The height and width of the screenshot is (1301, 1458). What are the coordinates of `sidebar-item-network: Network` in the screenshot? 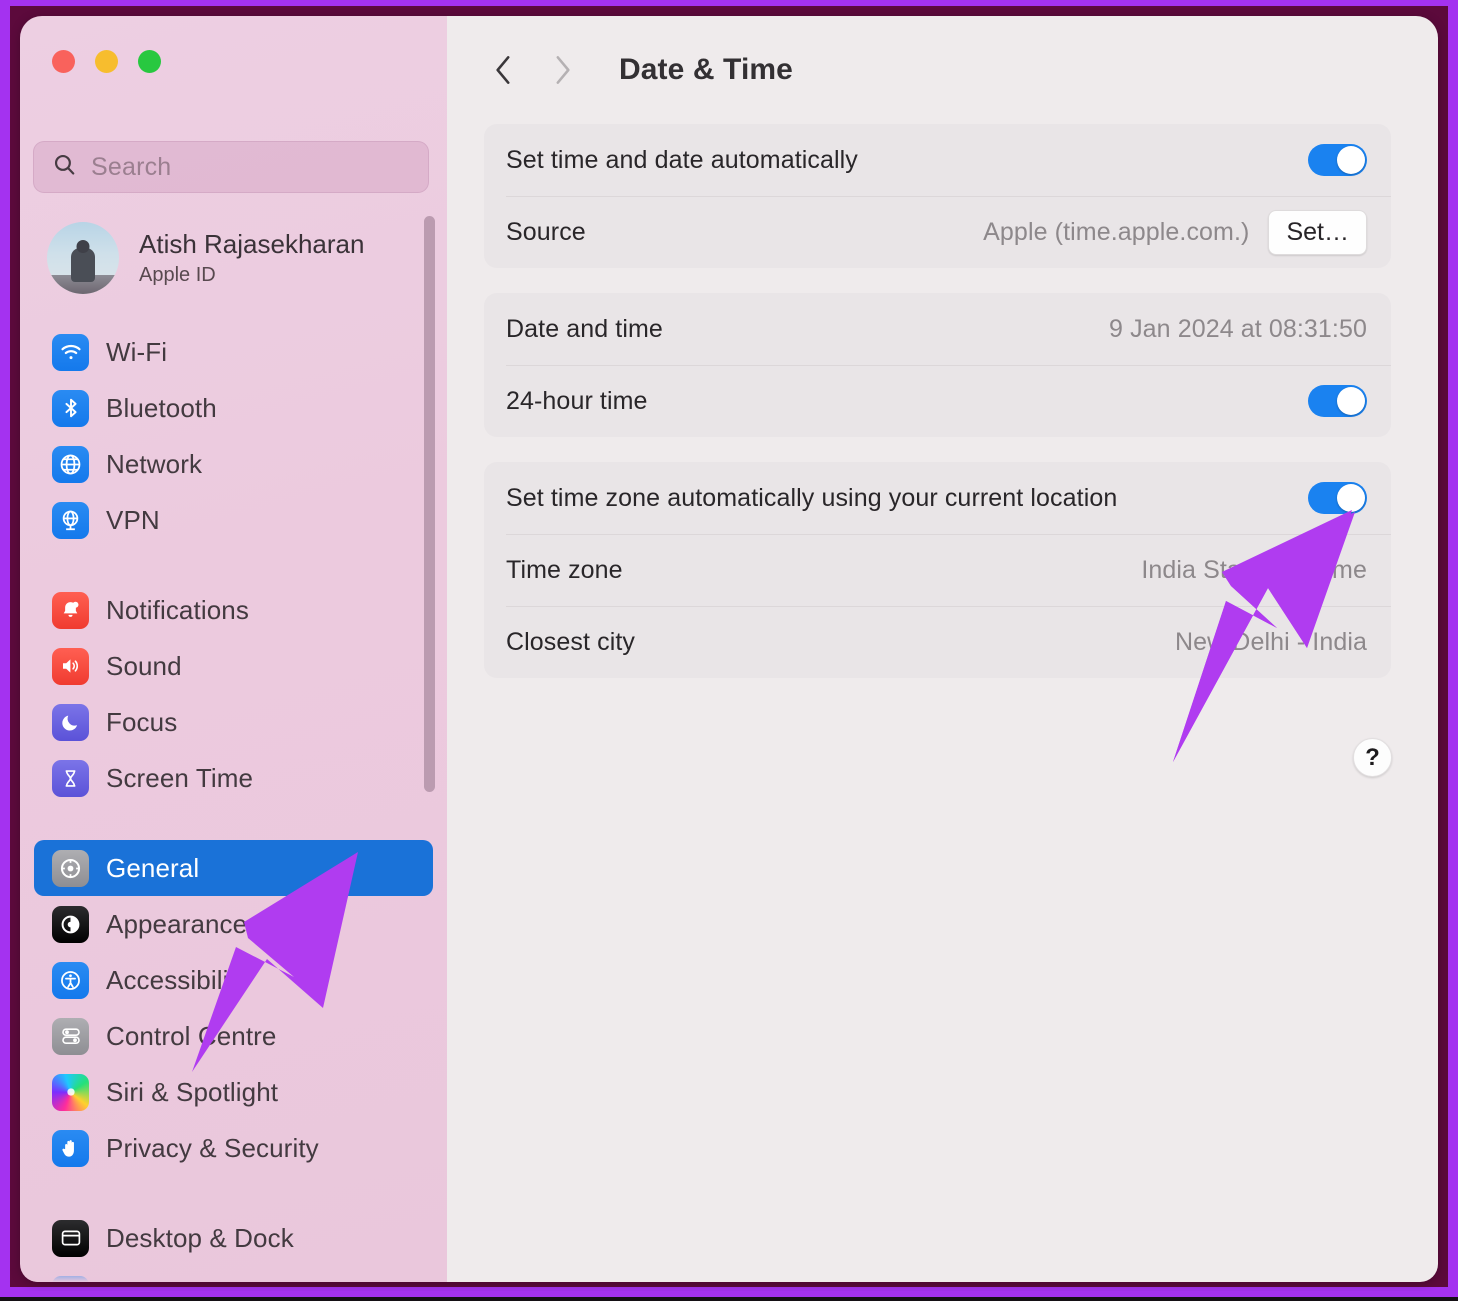 It's located at (233, 464).